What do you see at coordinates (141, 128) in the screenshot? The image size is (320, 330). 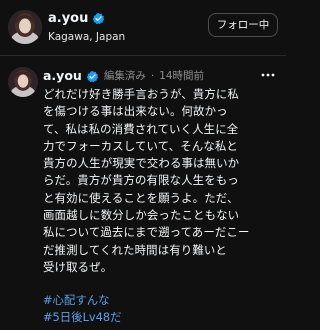 I see `post-body-line: て、私は私の消費されていく人生に全` at bounding box center [141, 128].